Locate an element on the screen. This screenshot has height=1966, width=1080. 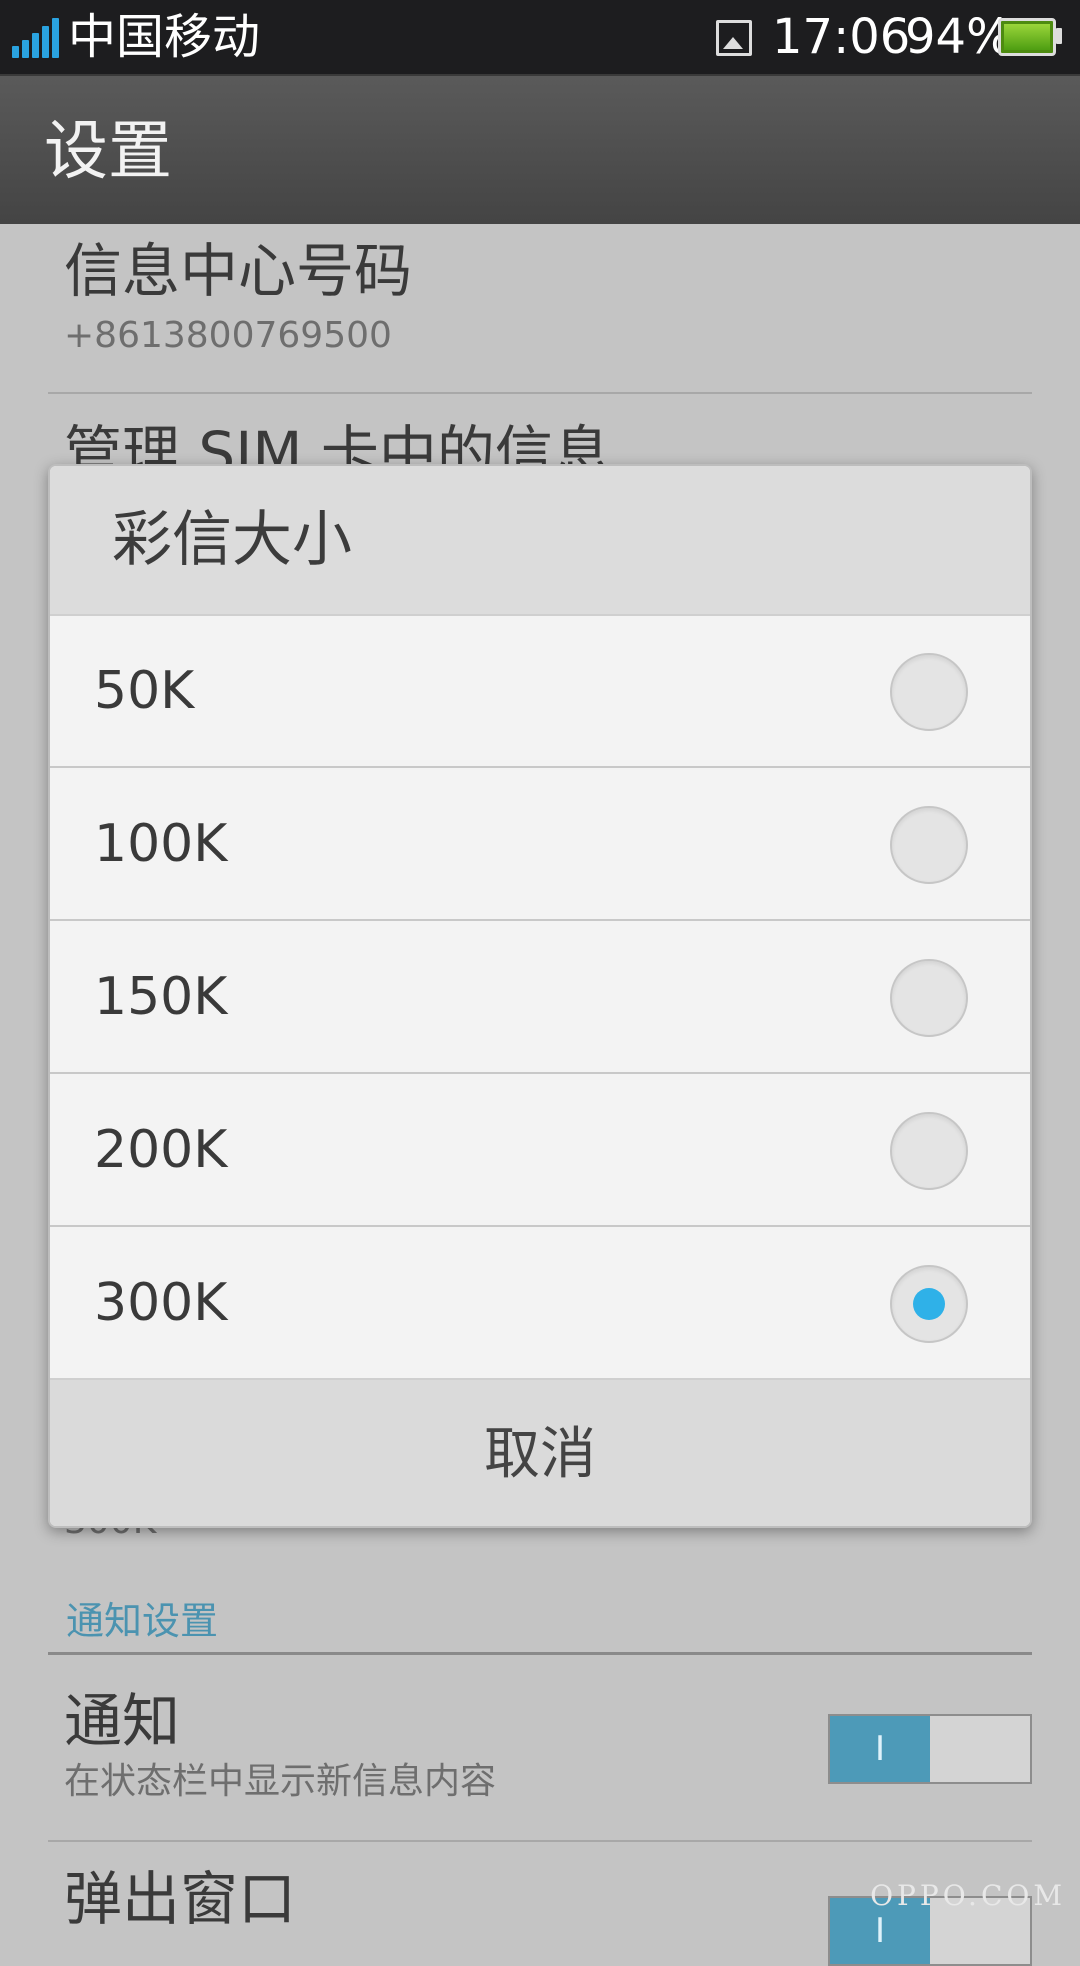
clock: 17:06 is located at coordinates (841, 37).